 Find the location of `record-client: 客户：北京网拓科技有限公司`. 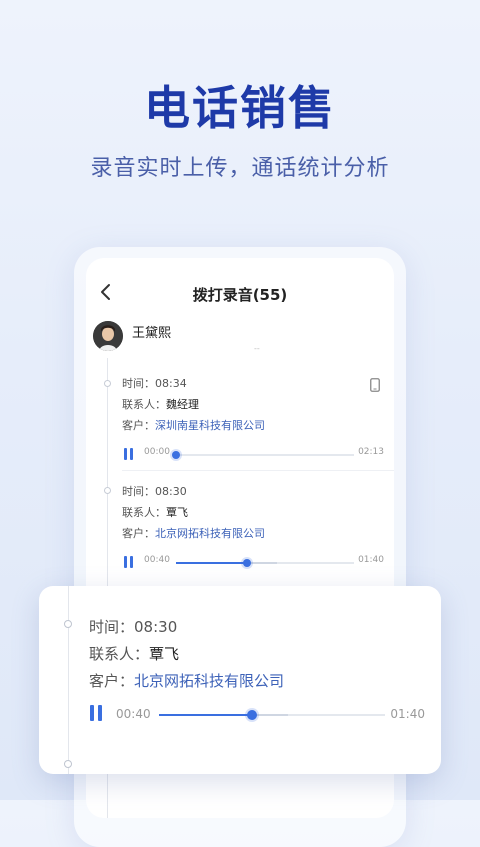

record-client: 客户：北京网拓科技有限公司 is located at coordinates (258, 533).